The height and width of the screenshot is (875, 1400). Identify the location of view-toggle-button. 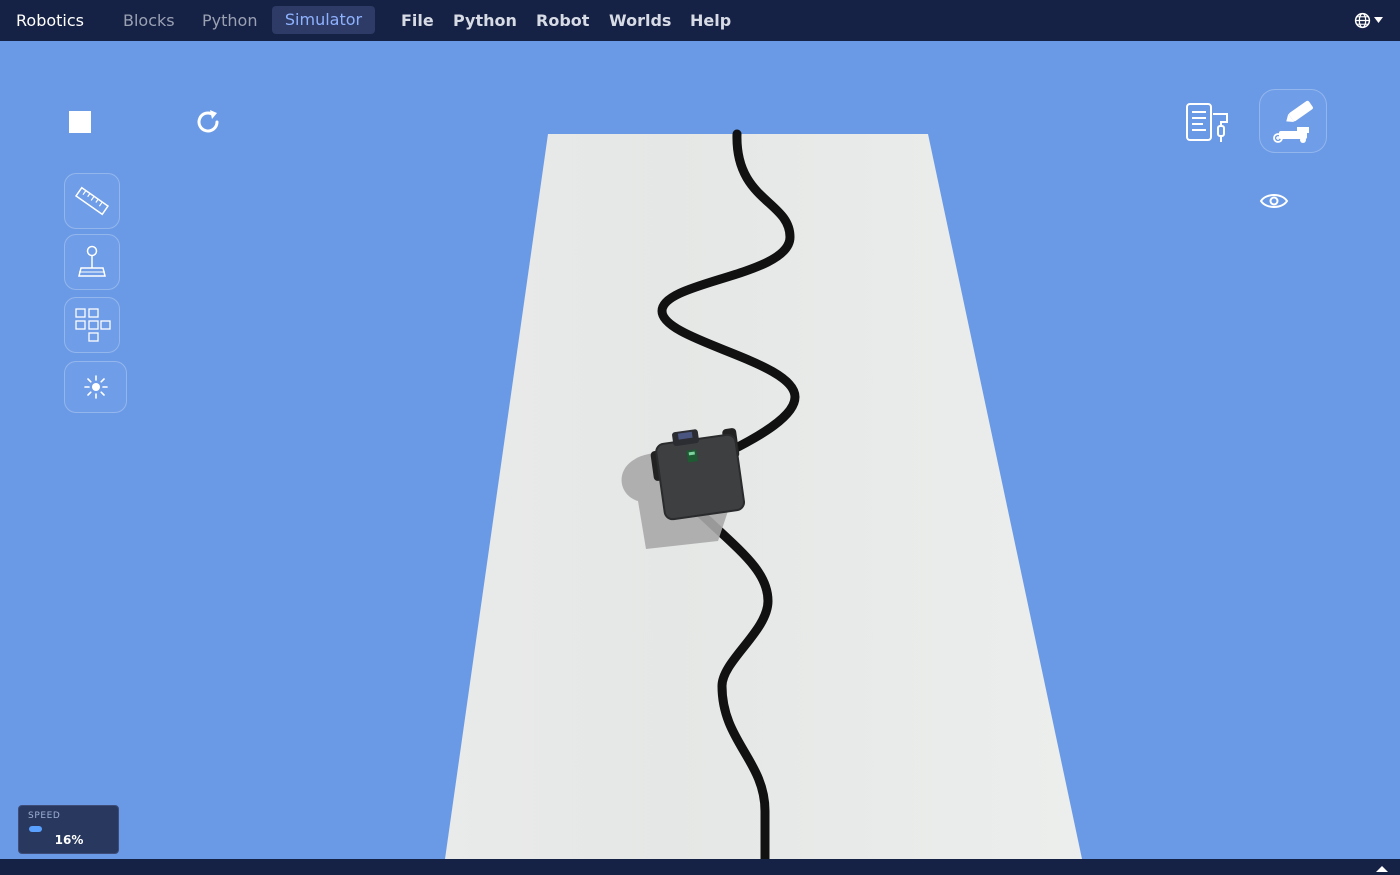
(1274, 201).